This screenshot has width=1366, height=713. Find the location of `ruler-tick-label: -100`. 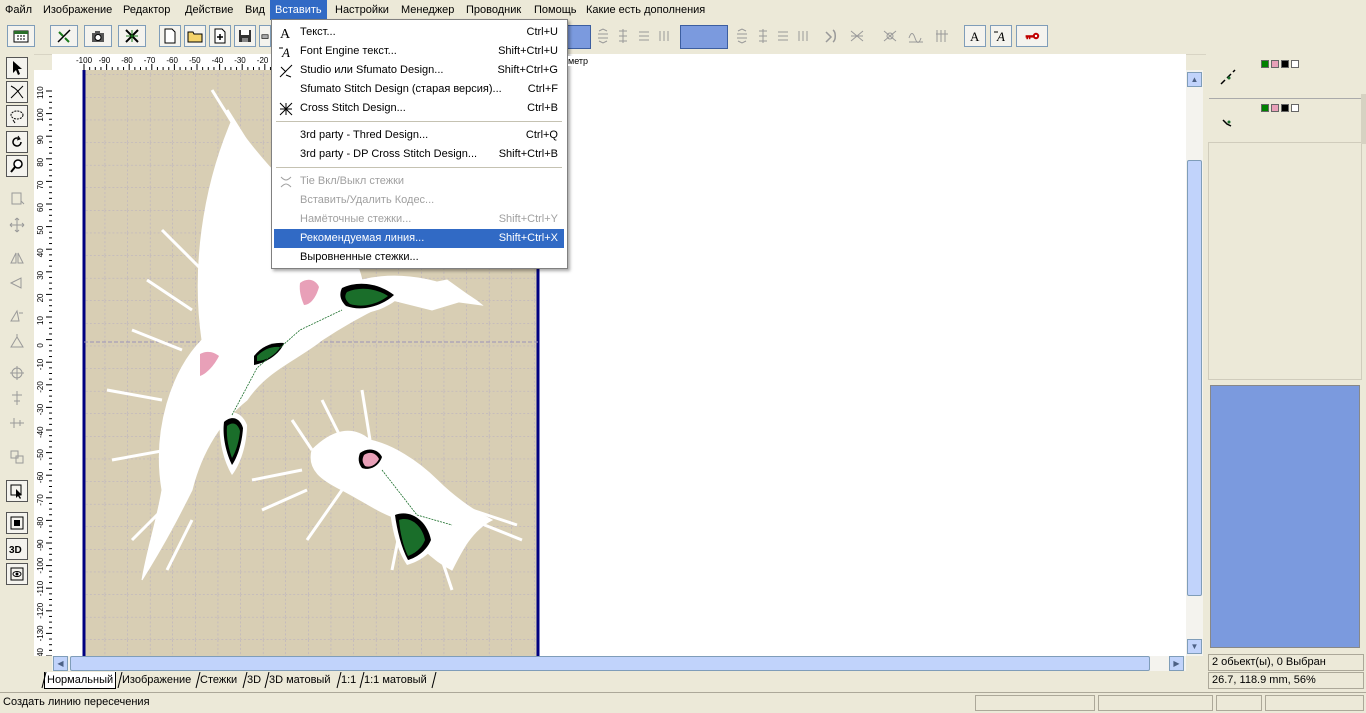

ruler-tick-label: -100 is located at coordinates (40, 565).